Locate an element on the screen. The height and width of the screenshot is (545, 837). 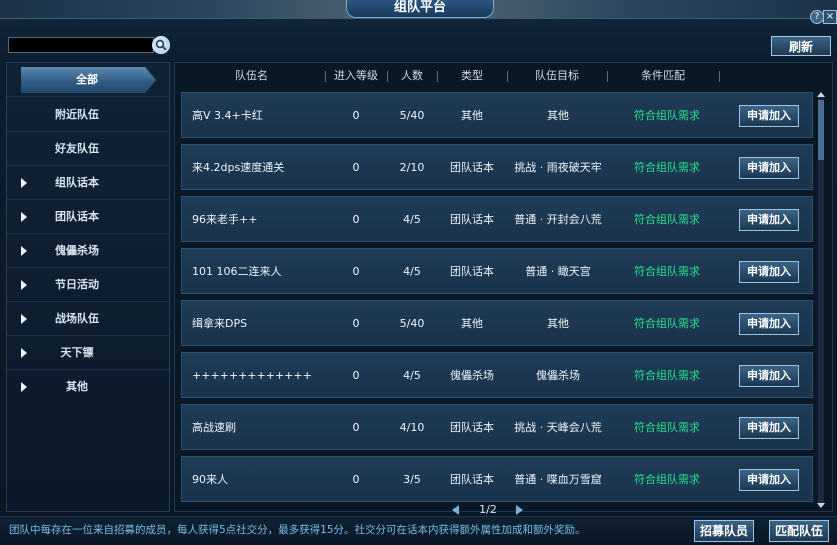
close-icon: × is located at coordinates (830, 17).